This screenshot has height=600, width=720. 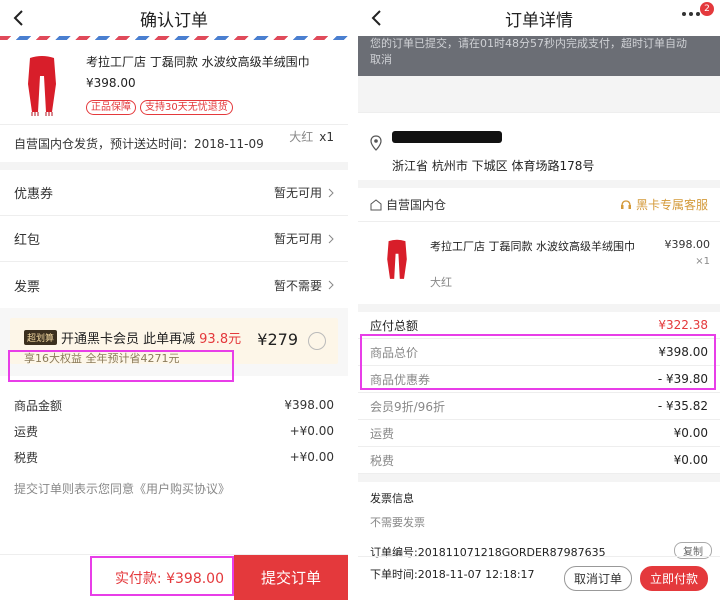 What do you see at coordinates (27, 287) in the screenshot?
I see `invoice-label: 发票` at bounding box center [27, 287].